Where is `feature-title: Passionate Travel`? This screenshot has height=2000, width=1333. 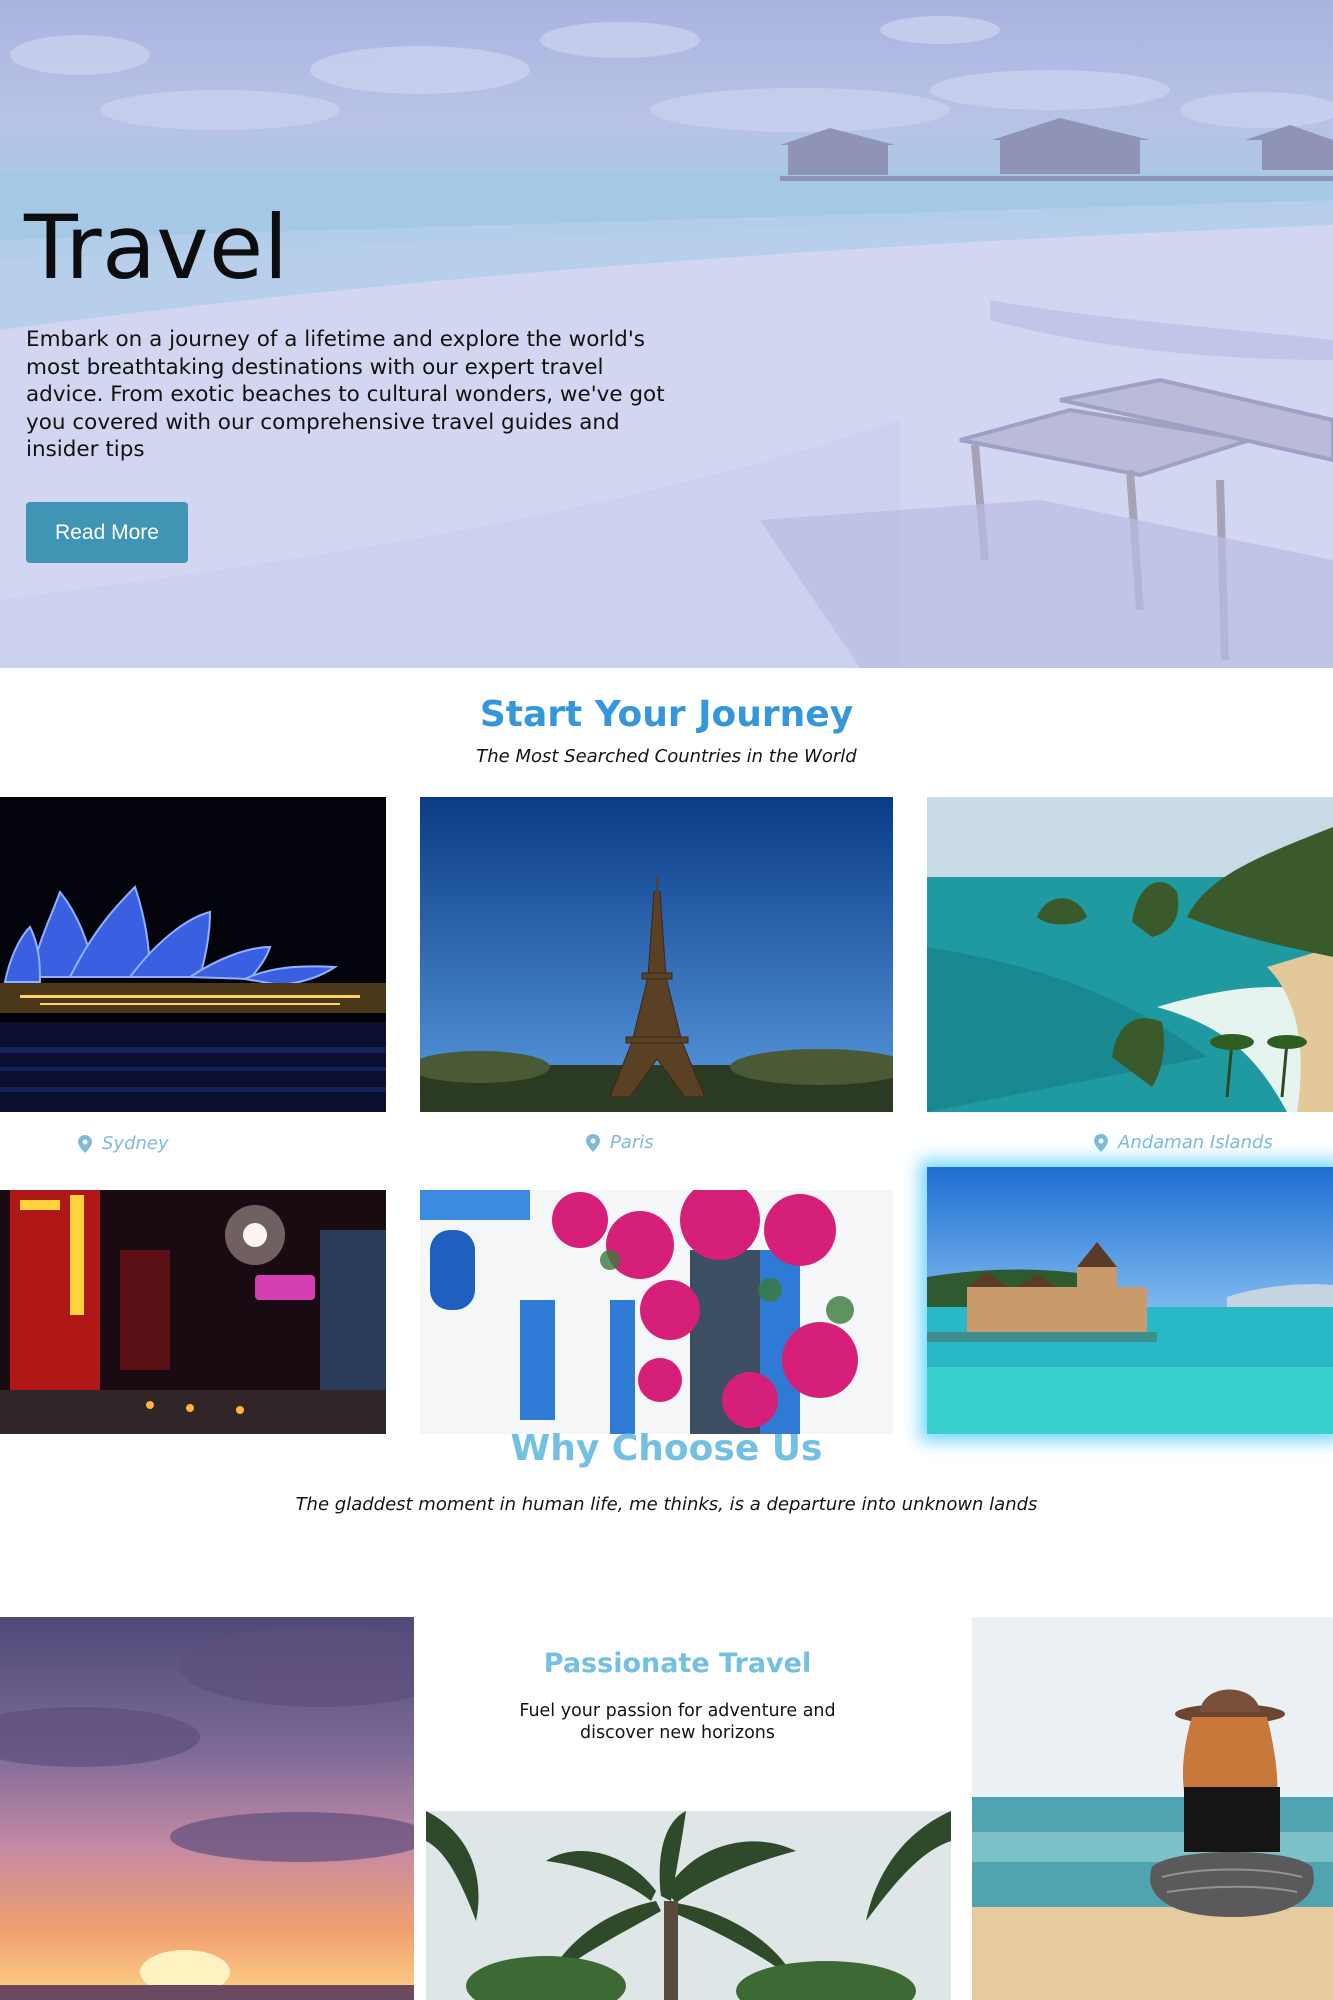 feature-title: Passionate Travel is located at coordinates (677, 1663).